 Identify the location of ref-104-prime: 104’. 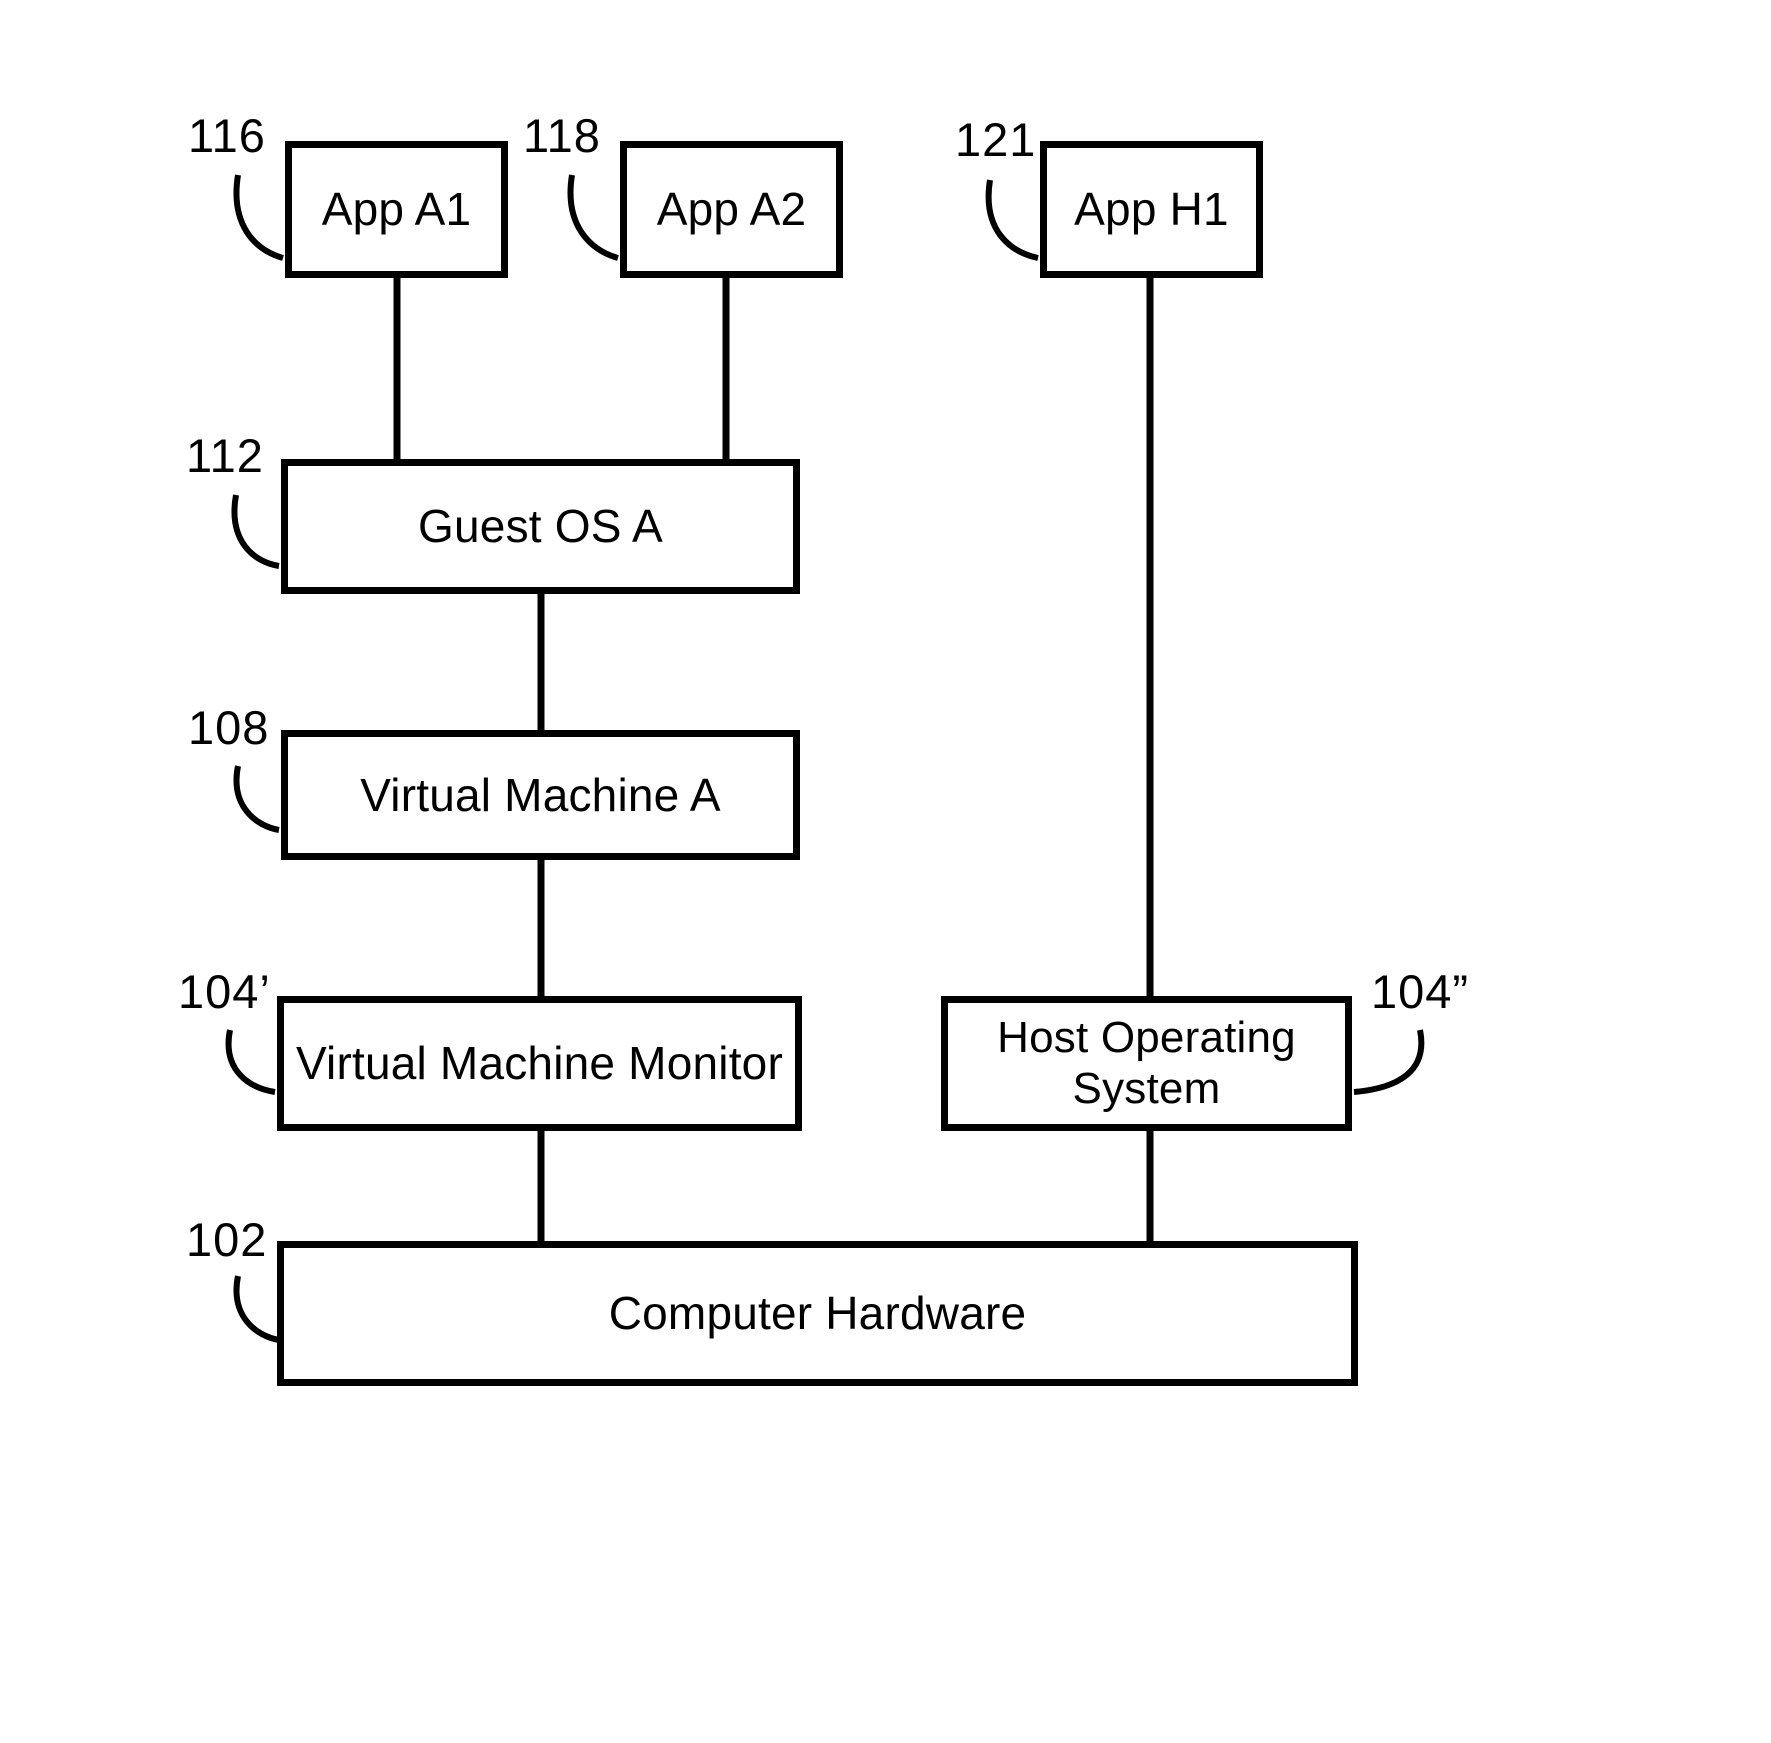
(224, 991).